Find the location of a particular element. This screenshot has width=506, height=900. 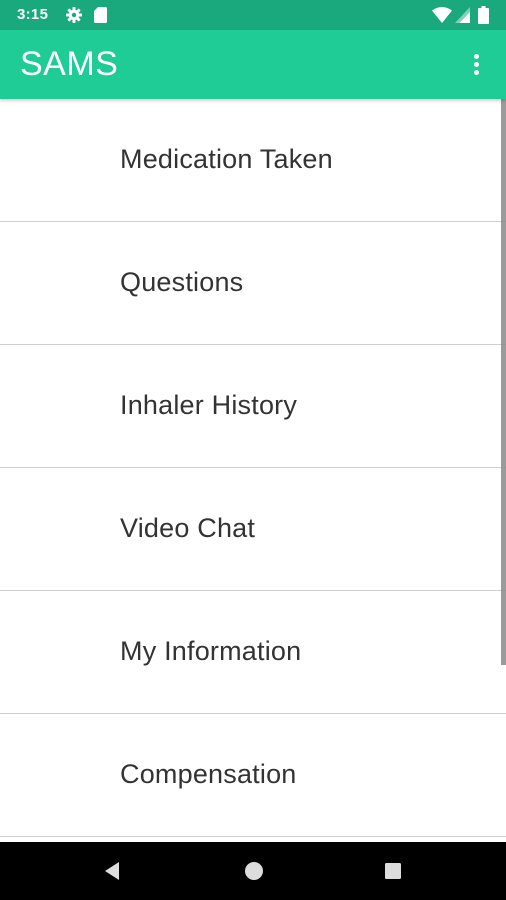

status-time: 3:15 is located at coordinates (33, 14).